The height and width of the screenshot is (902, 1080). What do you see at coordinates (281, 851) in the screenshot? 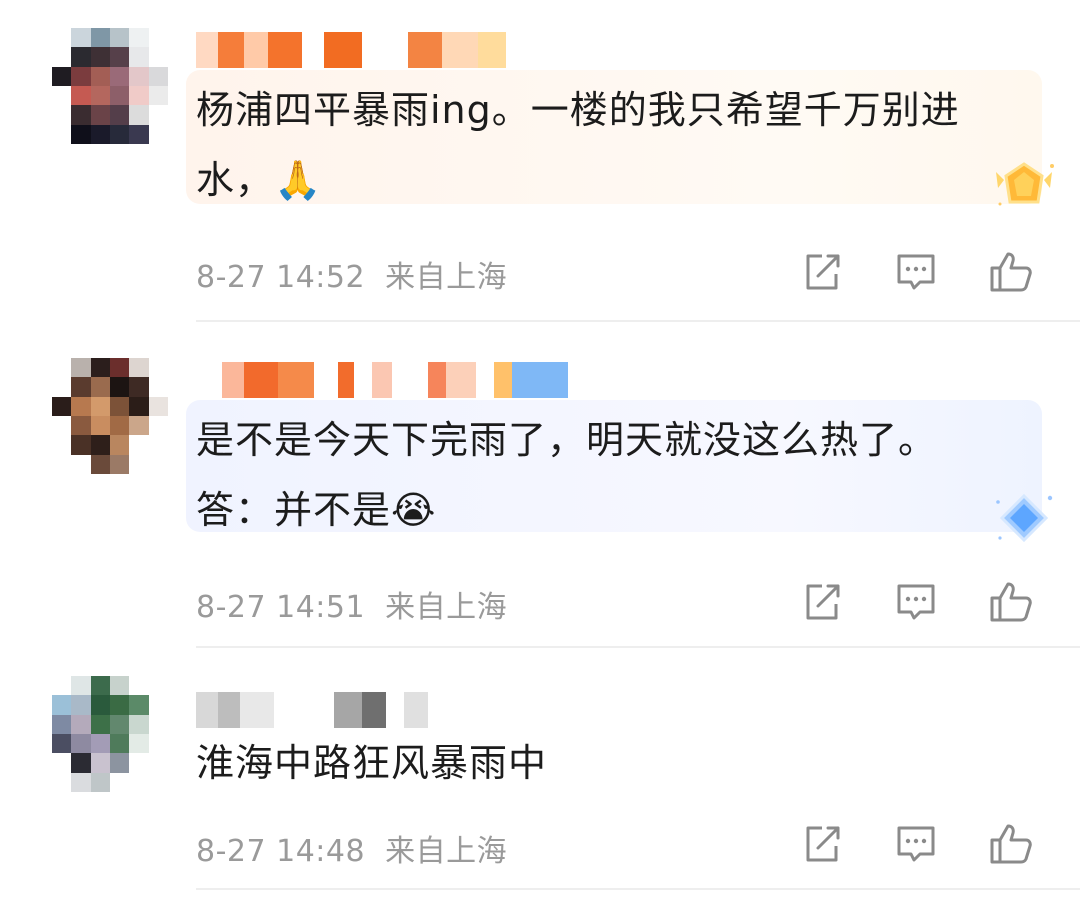
I see `comment-time: 8-27 14:48` at bounding box center [281, 851].